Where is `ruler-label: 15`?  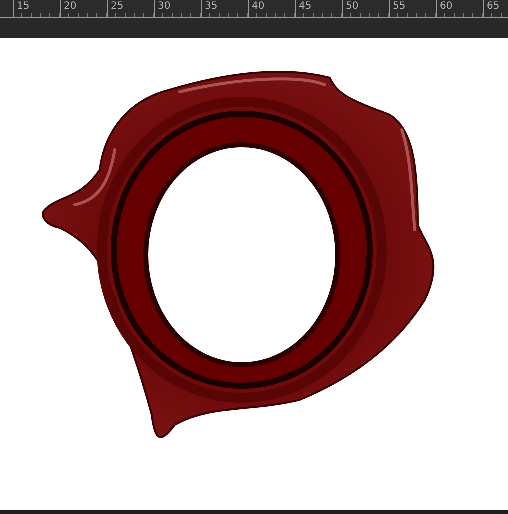 ruler-label: 15 is located at coordinates (36, 8).